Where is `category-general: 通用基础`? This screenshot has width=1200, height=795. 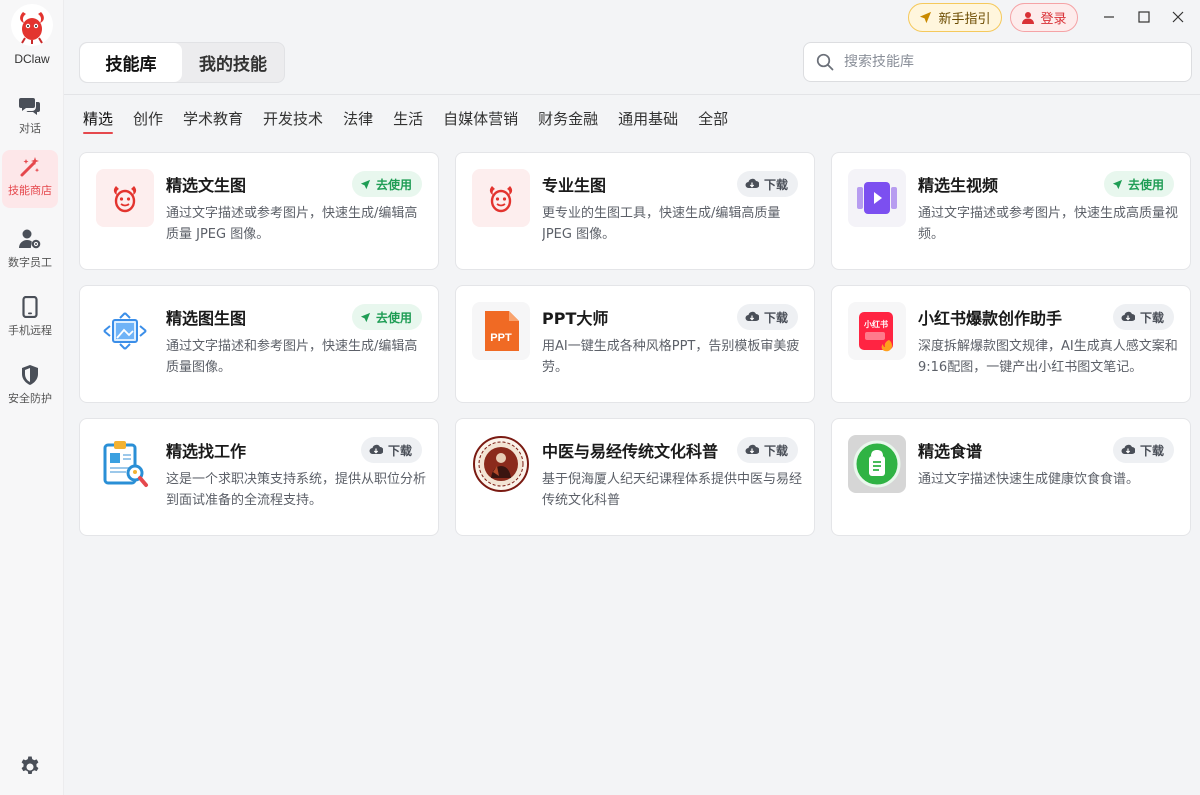
category-general: 通用基础 is located at coordinates (648, 120).